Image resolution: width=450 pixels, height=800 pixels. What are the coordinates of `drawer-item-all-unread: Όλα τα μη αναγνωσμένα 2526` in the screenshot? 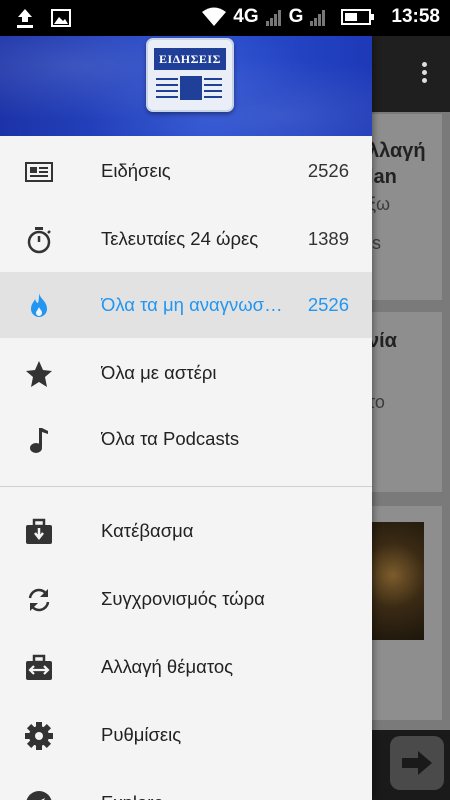 It's located at (186, 305).